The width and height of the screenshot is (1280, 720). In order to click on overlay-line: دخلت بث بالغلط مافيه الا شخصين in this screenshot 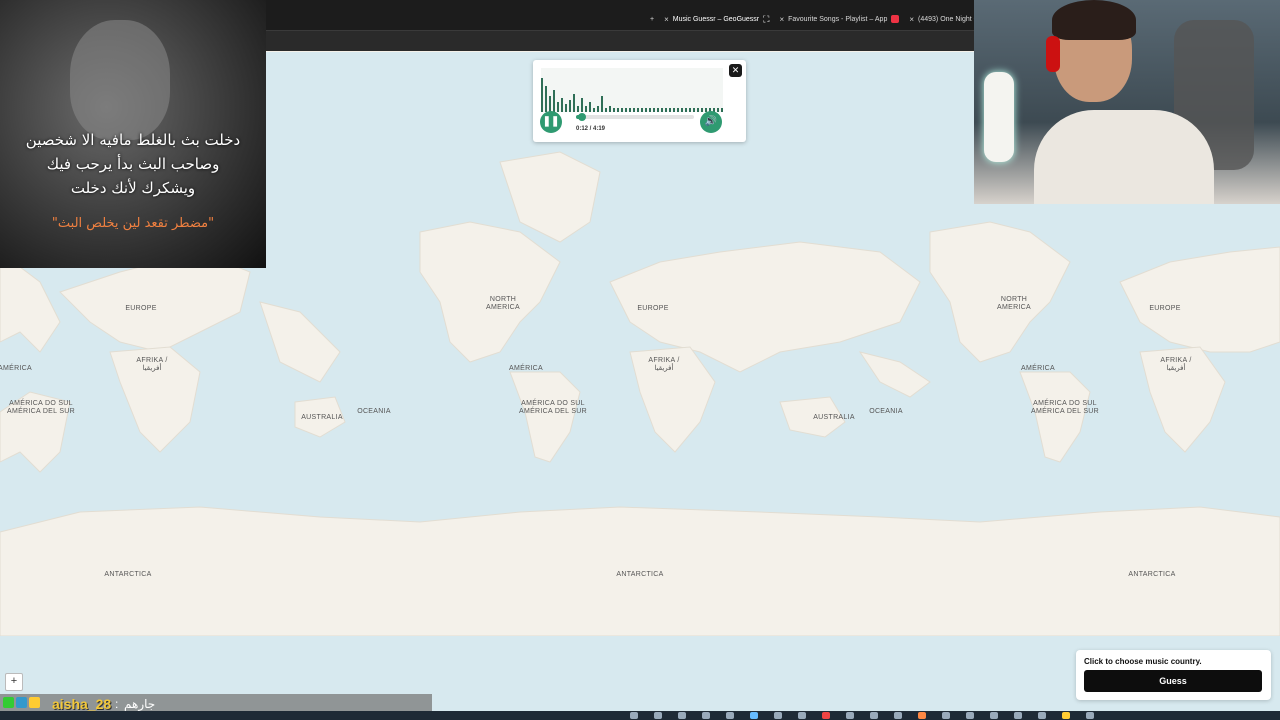, I will do `click(133, 140)`.